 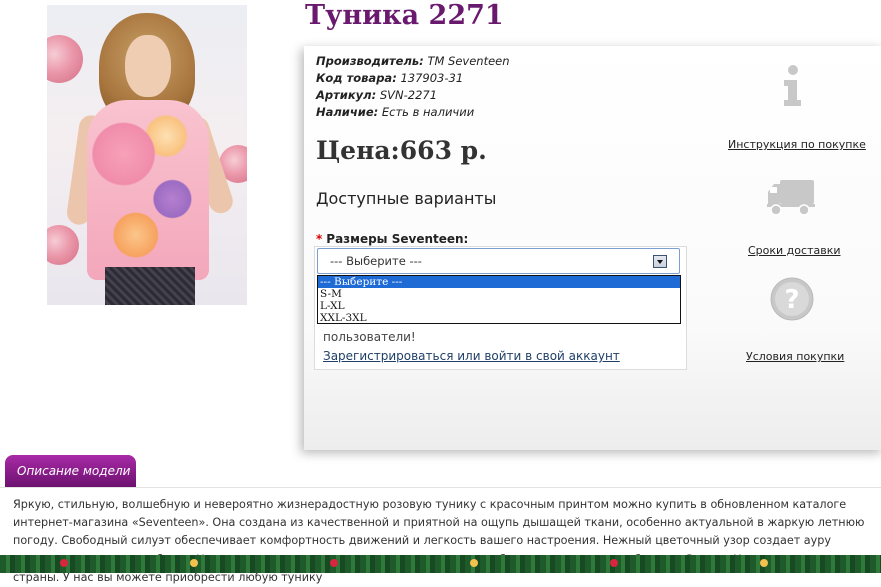 What do you see at coordinates (70, 471) in the screenshot?
I see `tab-description: Описание модели` at bounding box center [70, 471].